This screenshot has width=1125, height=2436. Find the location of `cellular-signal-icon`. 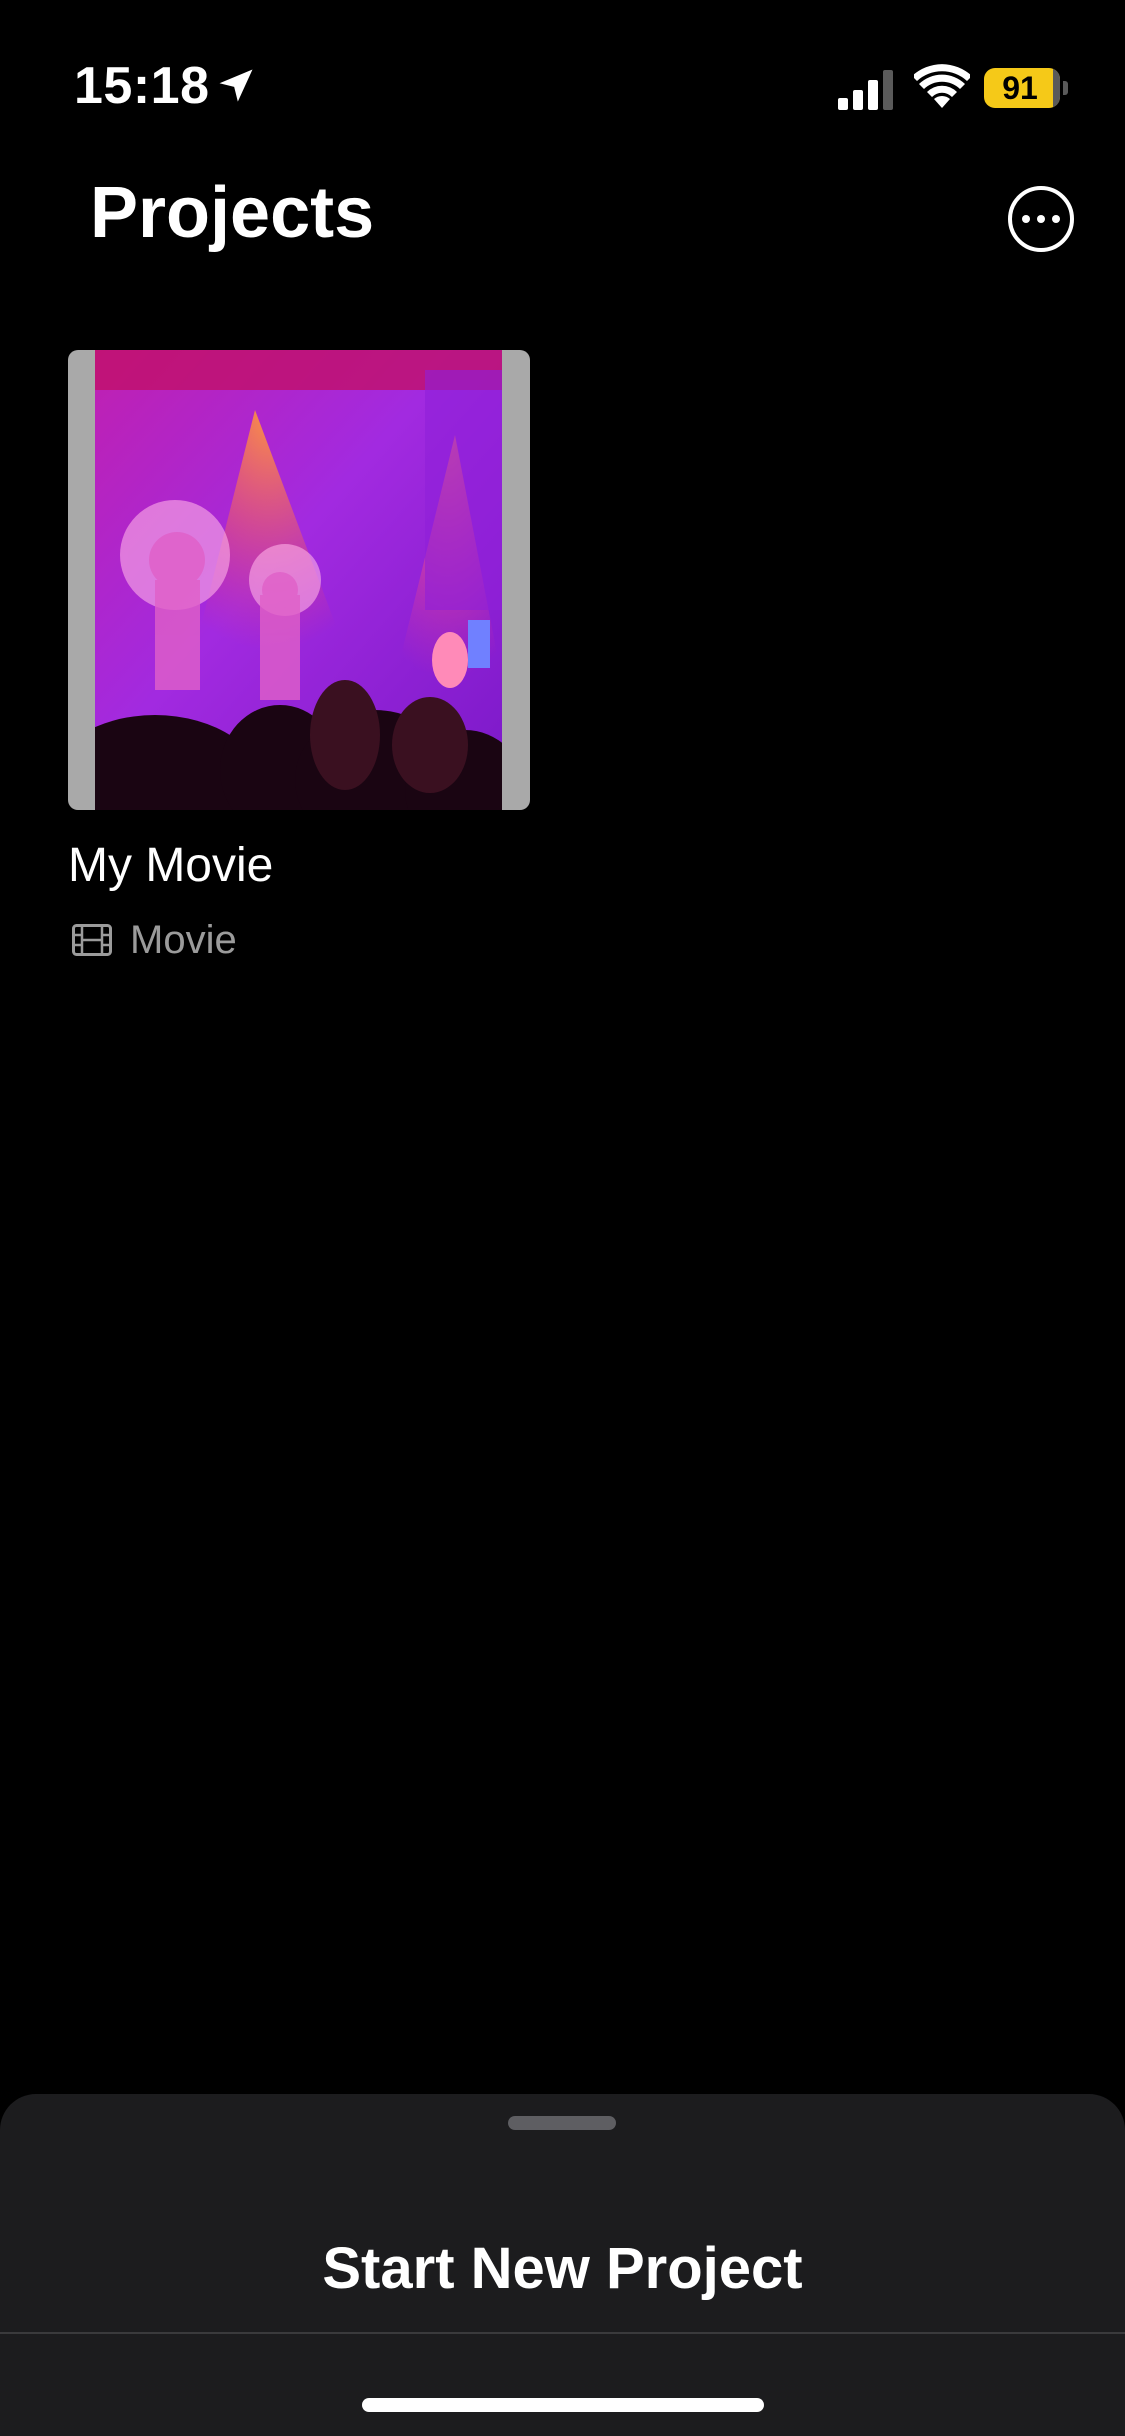

cellular-signal-icon is located at coordinates (865, 90).